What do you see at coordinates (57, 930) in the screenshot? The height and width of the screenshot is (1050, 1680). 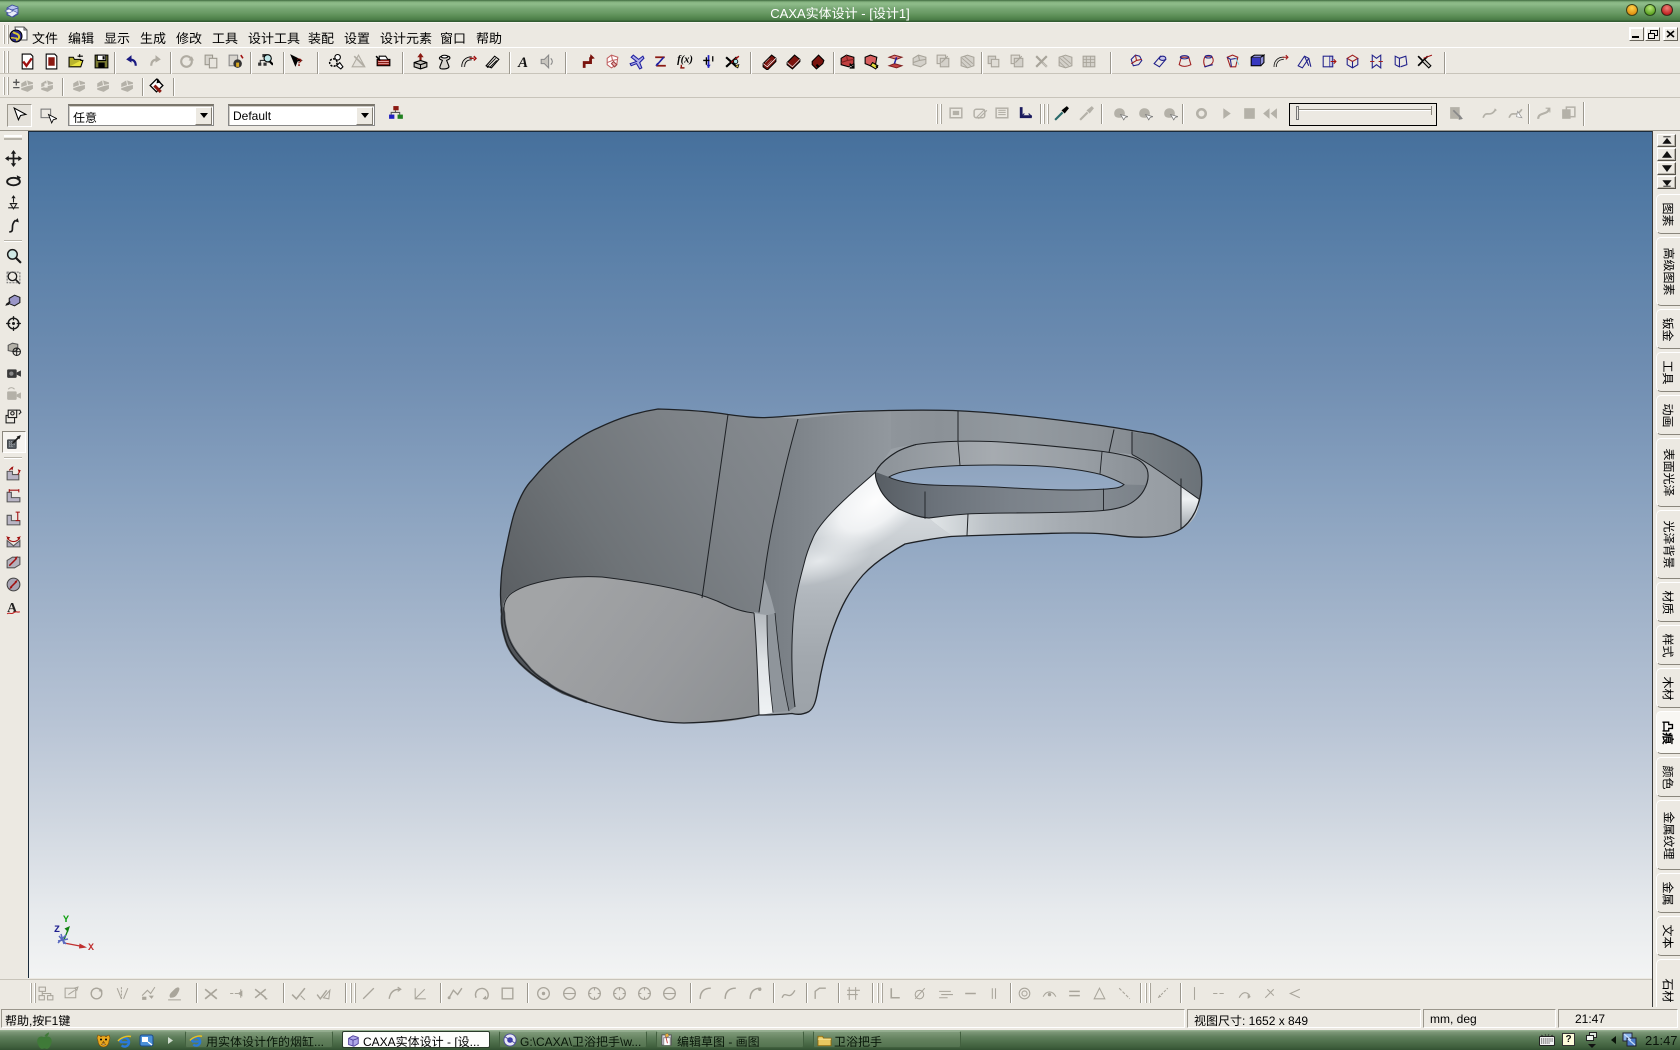 I see `svg-text: Z` at bounding box center [57, 930].